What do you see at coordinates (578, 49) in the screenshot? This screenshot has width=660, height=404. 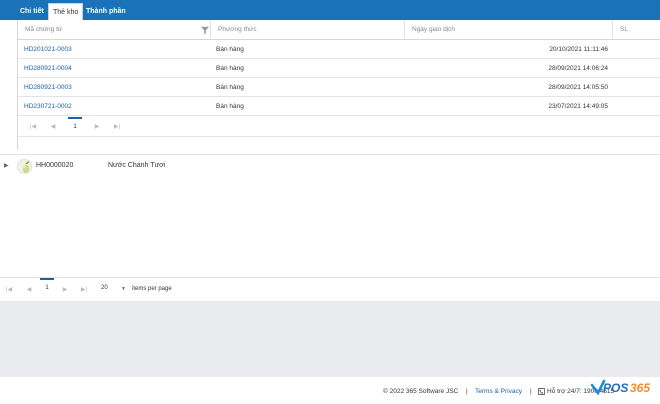 I see `date-cell: 20/10/2021 11:11:46` at bounding box center [578, 49].